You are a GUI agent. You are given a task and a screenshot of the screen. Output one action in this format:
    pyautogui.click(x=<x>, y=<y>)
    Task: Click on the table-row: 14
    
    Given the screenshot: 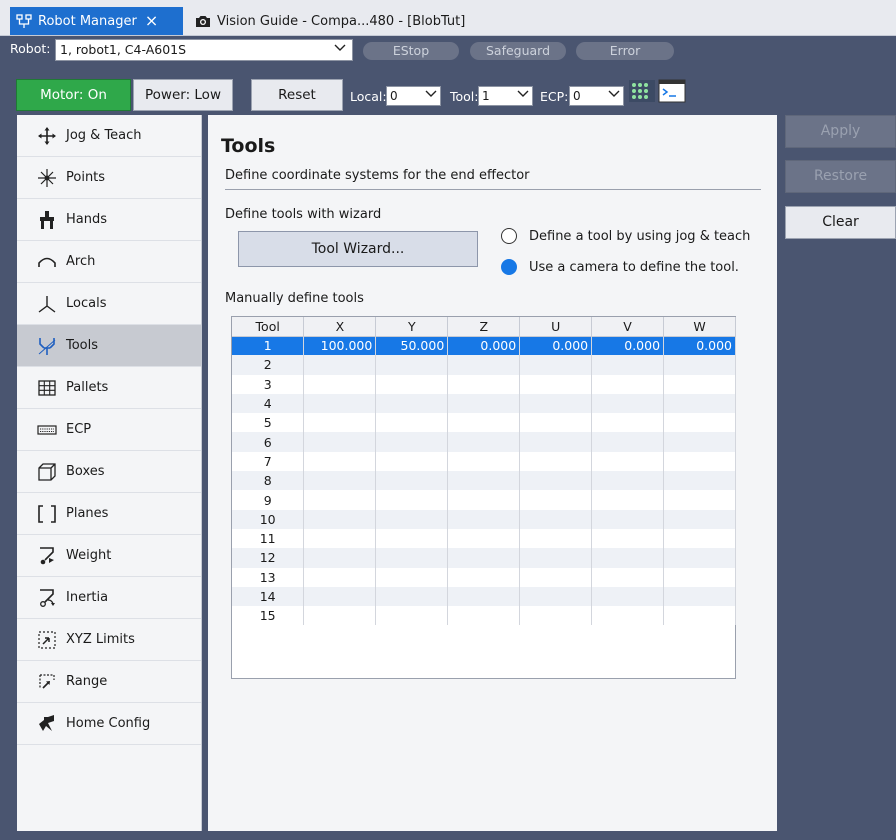 What is the action you would take?
    pyautogui.click(x=484, y=596)
    